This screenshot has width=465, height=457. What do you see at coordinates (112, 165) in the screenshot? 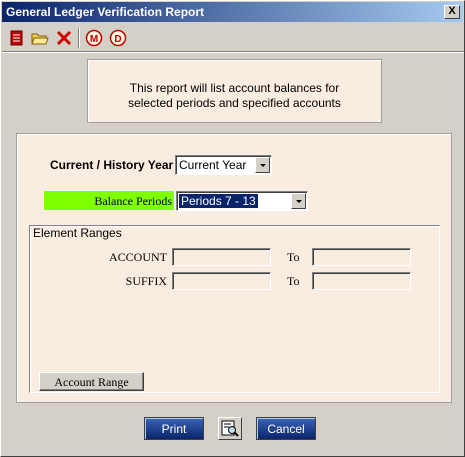
I see `year-label: Current / History Year` at bounding box center [112, 165].